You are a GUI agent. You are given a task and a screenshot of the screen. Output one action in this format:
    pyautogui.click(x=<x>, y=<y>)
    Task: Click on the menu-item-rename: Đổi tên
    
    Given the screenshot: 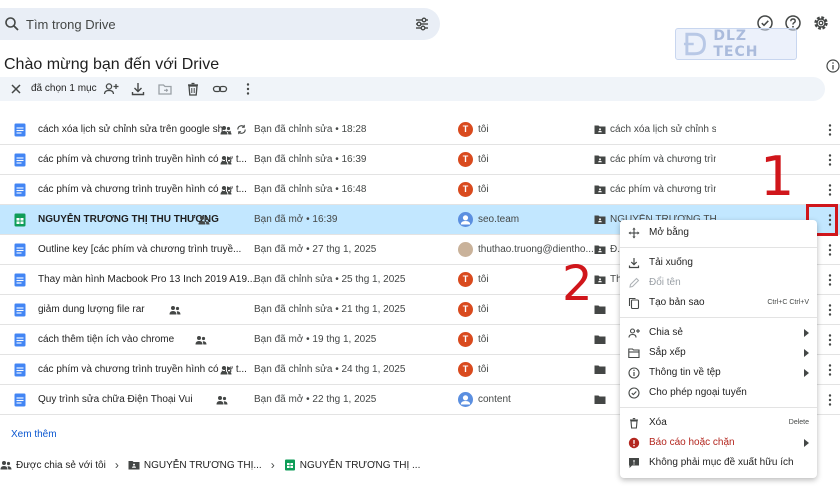 What is the action you would take?
    pyautogui.click(x=718, y=283)
    